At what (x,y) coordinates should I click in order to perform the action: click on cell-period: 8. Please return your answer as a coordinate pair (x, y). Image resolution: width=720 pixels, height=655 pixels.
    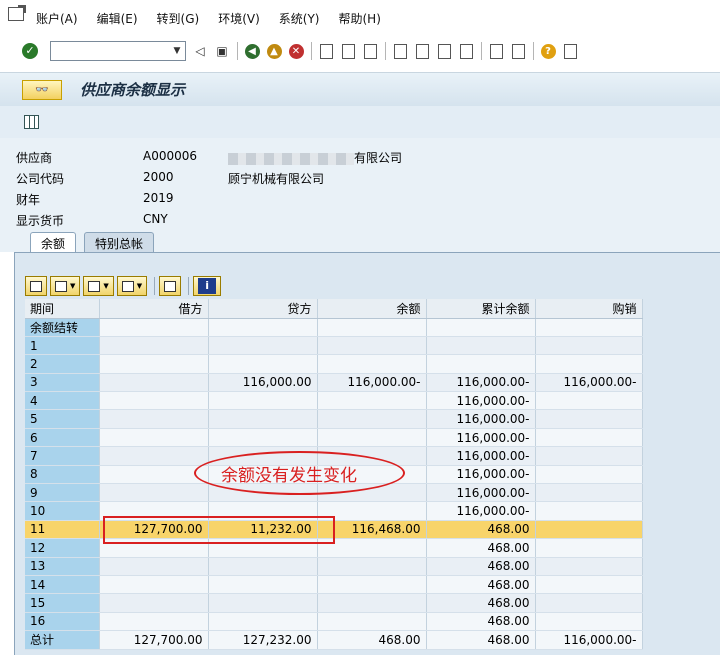
    Looking at the image, I should click on (62, 475).